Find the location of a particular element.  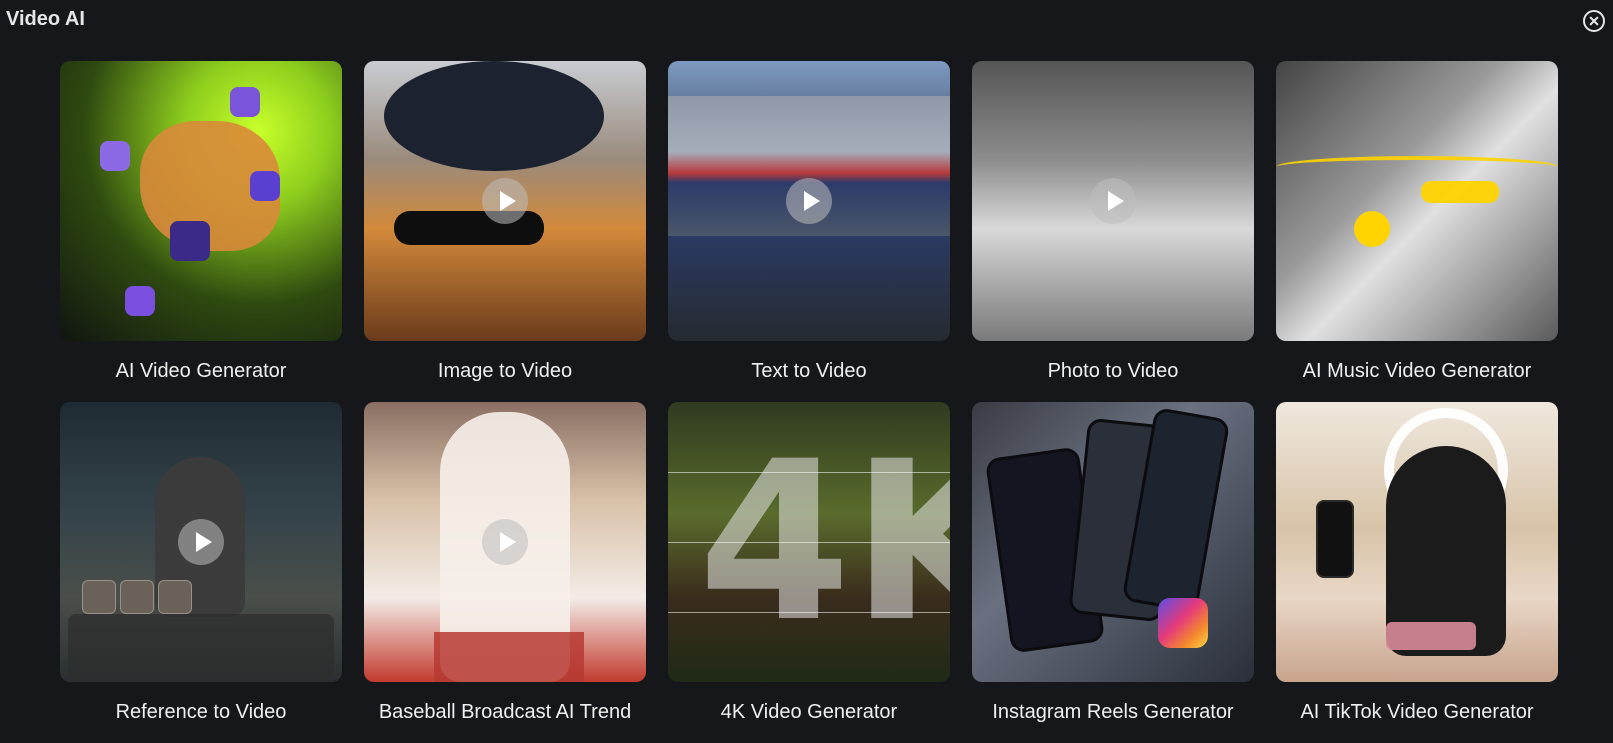

phone-on-tripod-icon is located at coordinates (1335, 539).